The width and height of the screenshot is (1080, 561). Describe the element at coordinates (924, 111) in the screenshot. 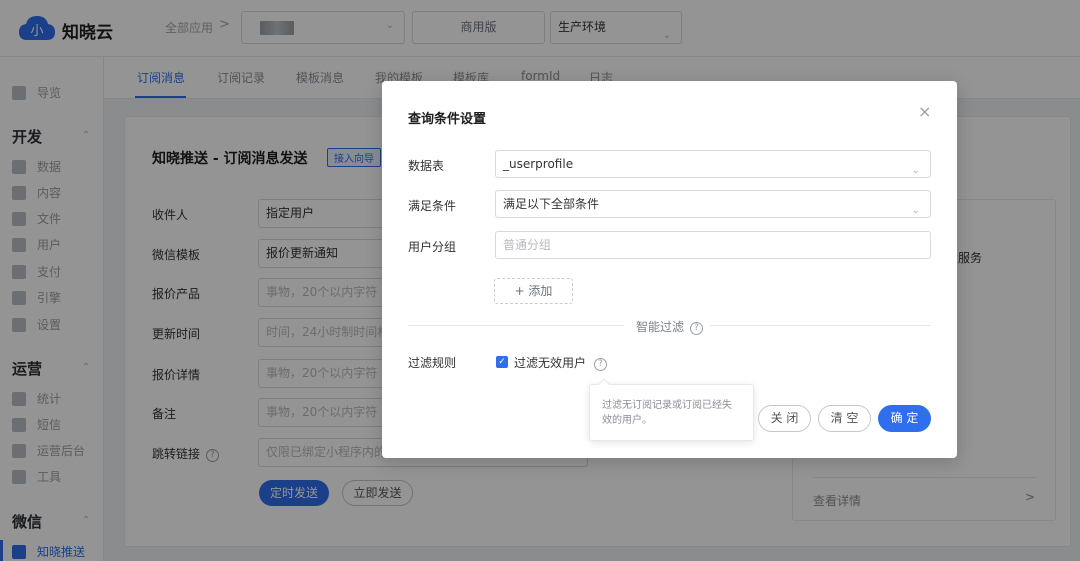

I see `close-icon: ×` at that location.